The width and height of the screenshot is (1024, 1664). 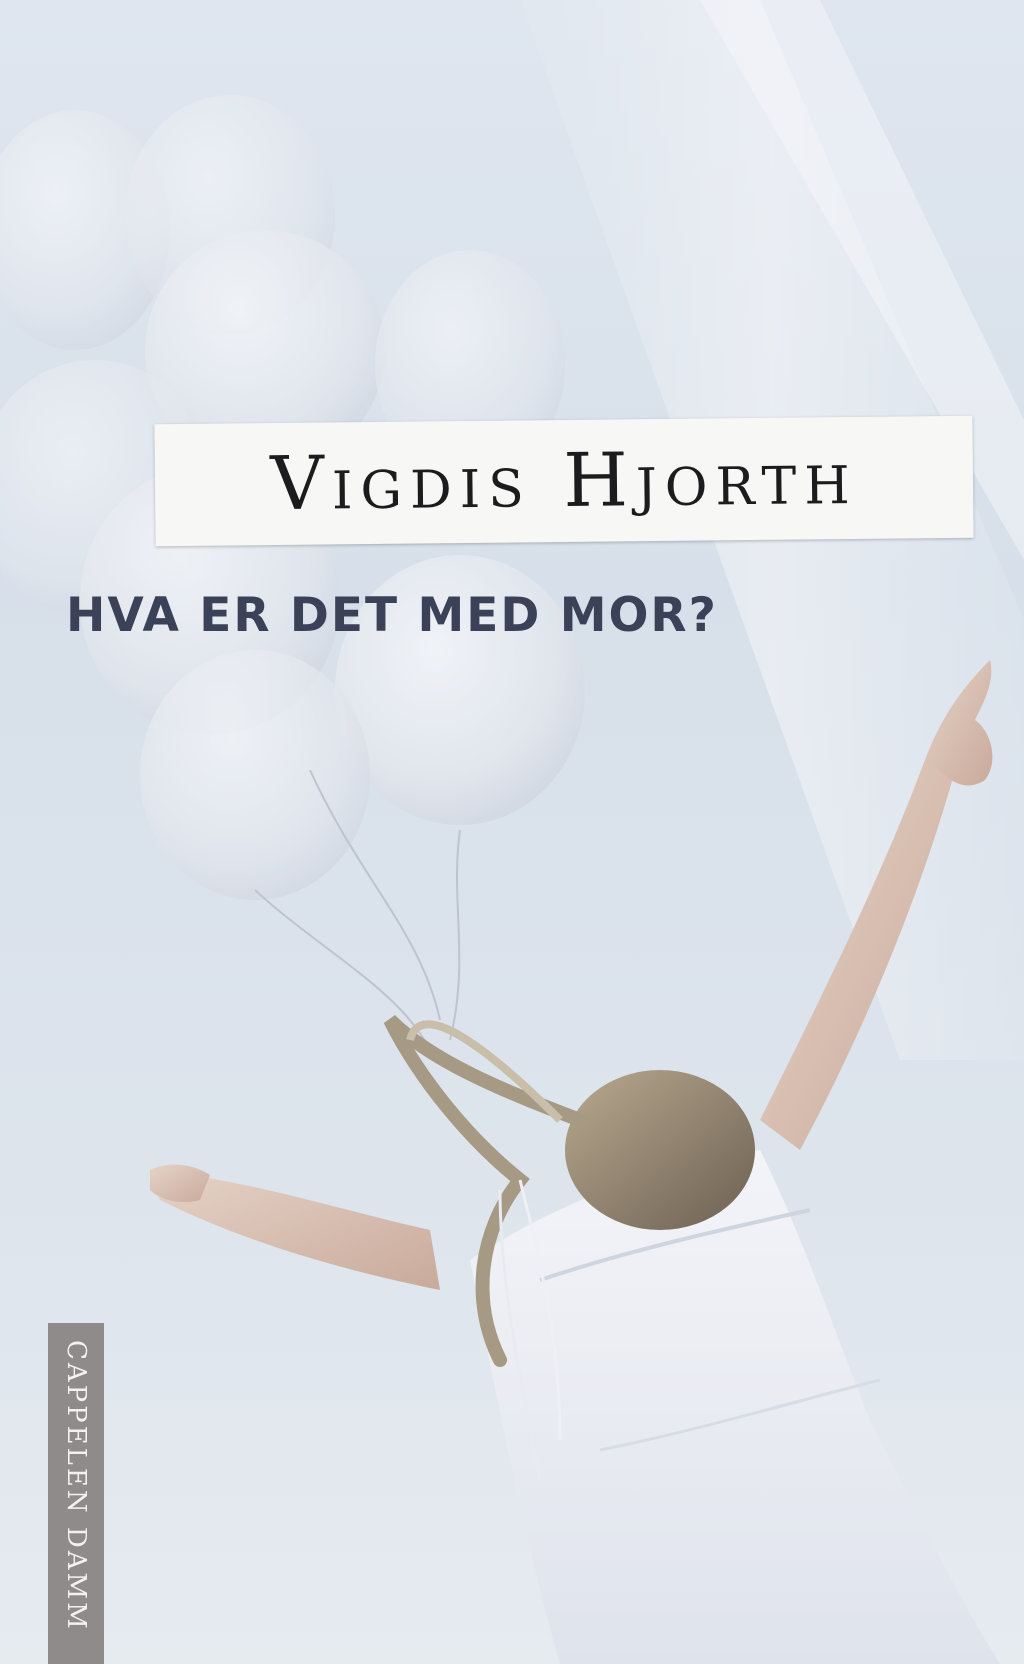 I want to click on author-plate: Vigdis Hjorth, so click(x=564, y=481).